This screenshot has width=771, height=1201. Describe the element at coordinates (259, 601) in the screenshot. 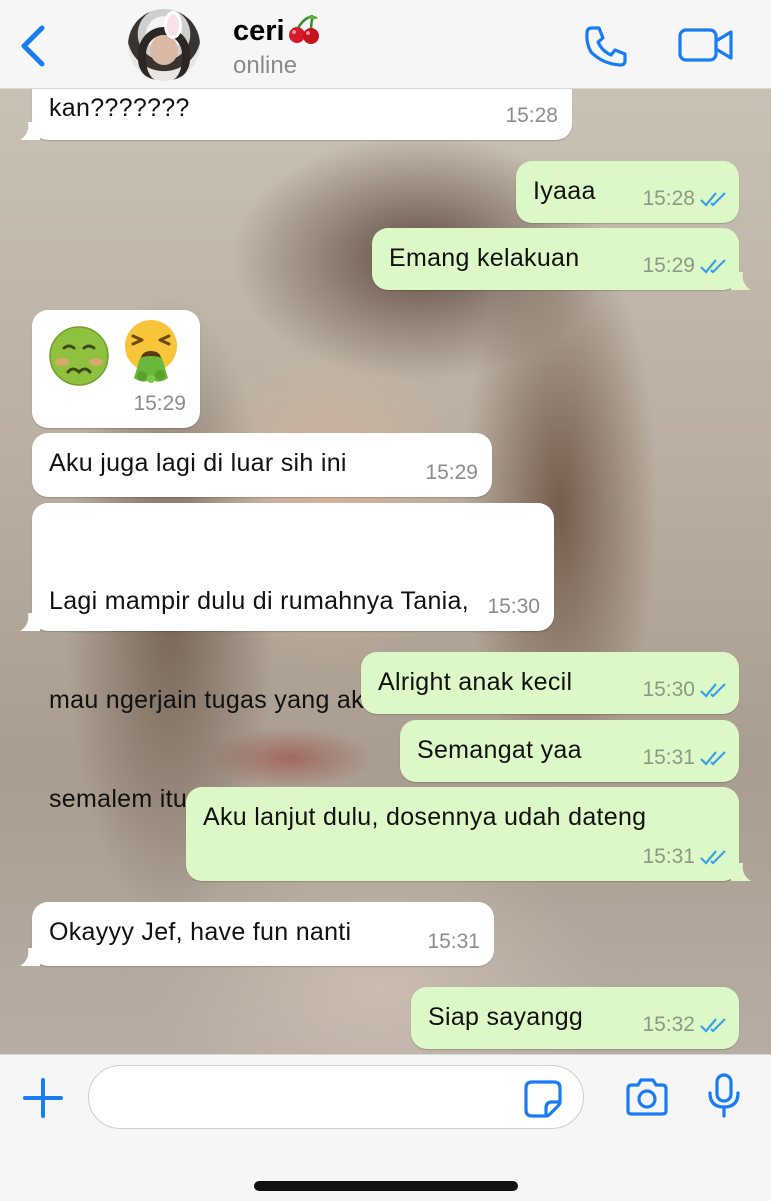

I see `message-line: Lagi mampir dulu di rumahnya Tania,` at that location.